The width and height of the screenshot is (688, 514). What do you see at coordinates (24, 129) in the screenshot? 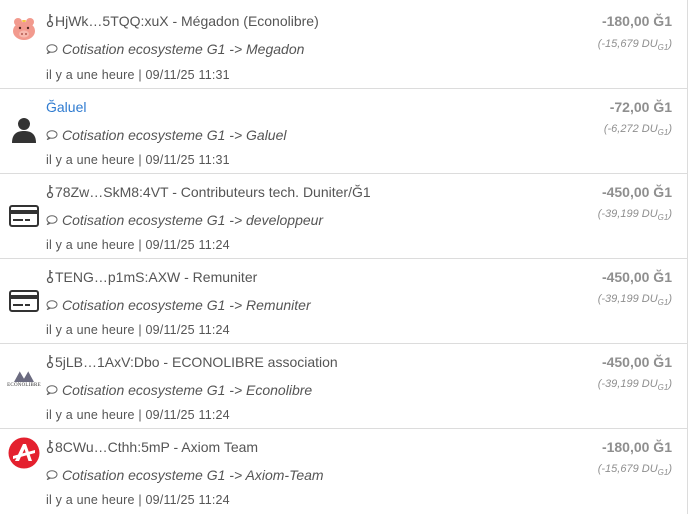
I see `user-silhouette-icon` at bounding box center [24, 129].